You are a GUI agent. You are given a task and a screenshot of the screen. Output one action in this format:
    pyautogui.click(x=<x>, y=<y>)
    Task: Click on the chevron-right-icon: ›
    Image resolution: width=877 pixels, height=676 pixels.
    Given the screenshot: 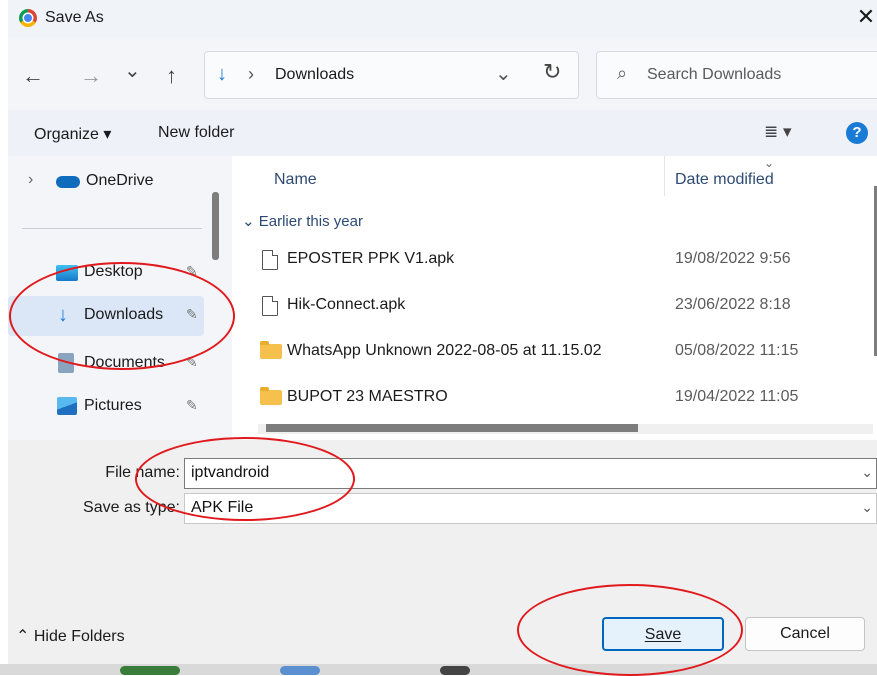 What is the action you would take?
    pyautogui.click(x=251, y=74)
    